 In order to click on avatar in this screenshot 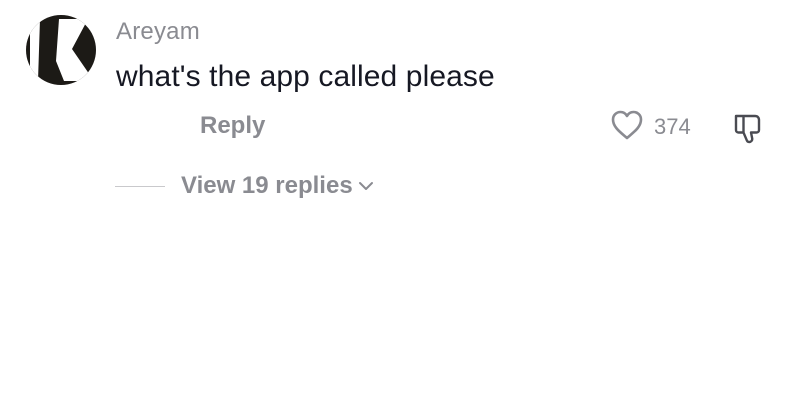, I will do `click(61, 50)`.